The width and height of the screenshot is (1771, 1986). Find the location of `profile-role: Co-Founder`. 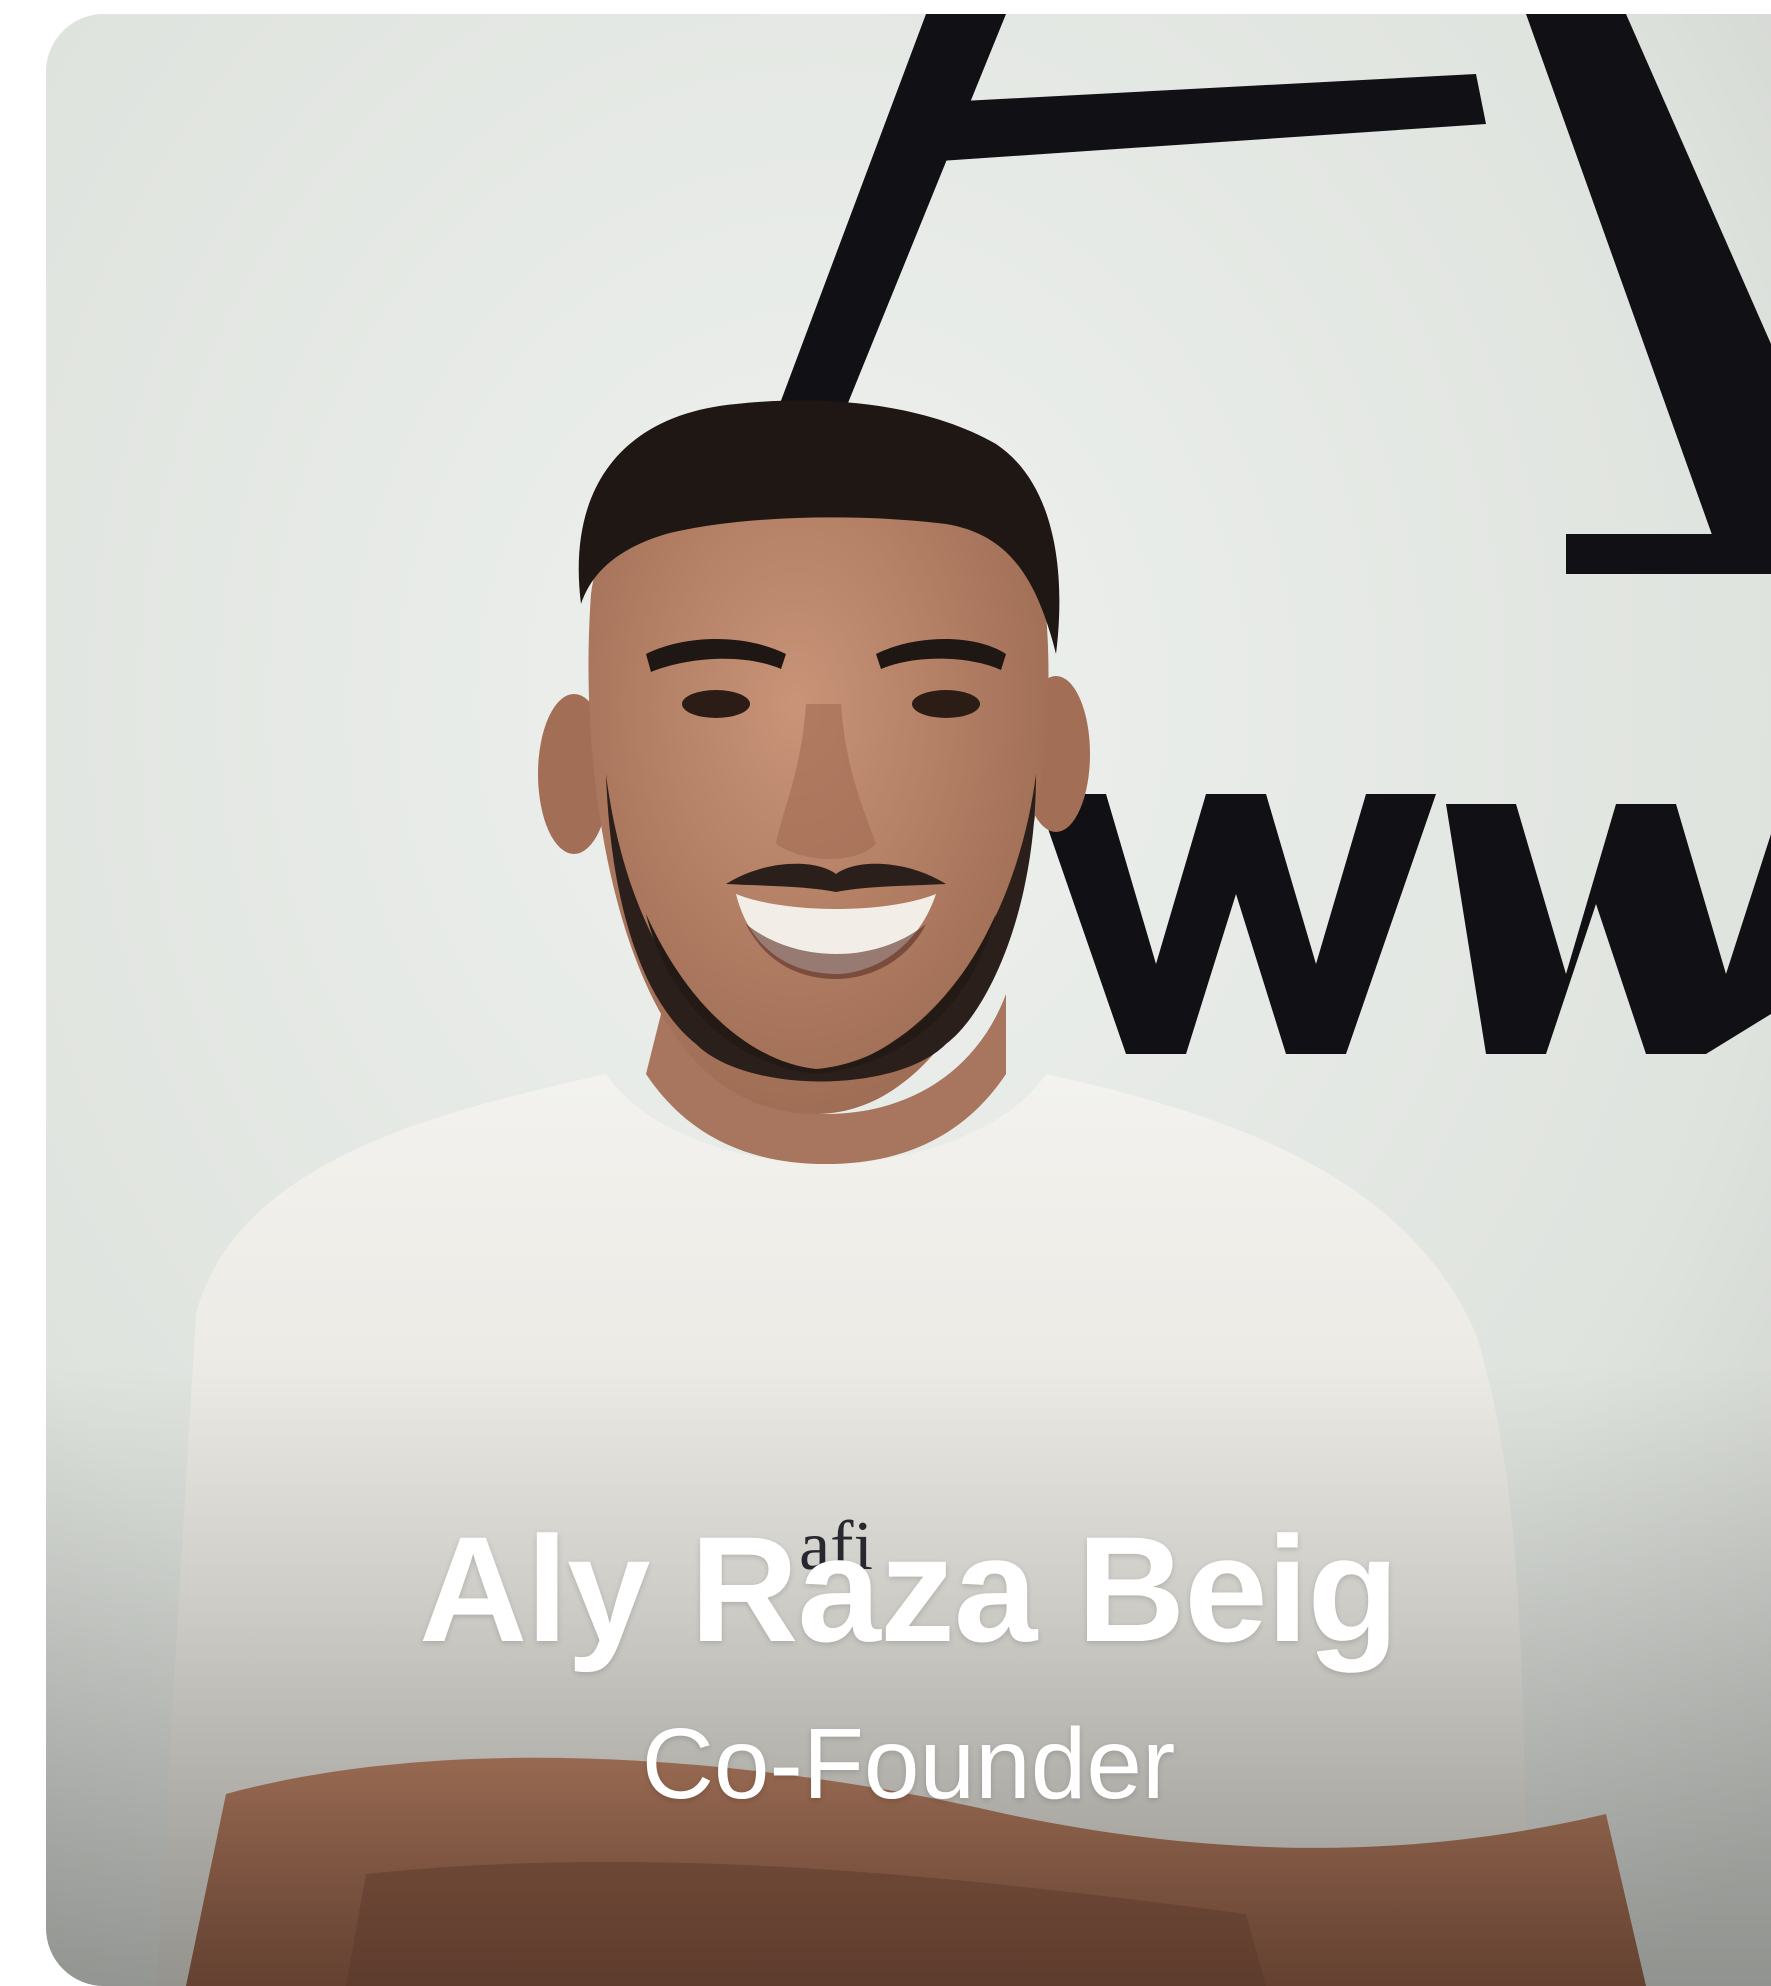

profile-role: Co-Founder is located at coordinates (908, 1764).